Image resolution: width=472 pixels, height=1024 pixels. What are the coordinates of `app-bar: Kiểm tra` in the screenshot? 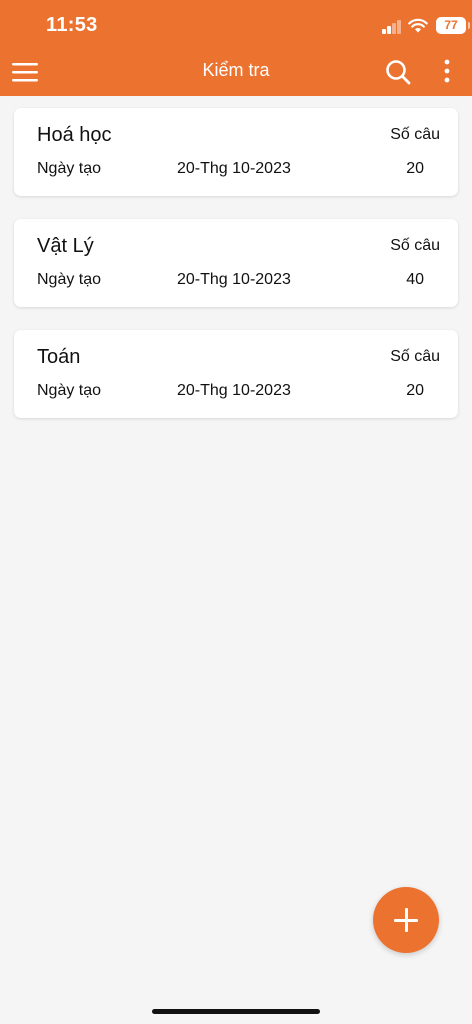 It's located at (236, 73).